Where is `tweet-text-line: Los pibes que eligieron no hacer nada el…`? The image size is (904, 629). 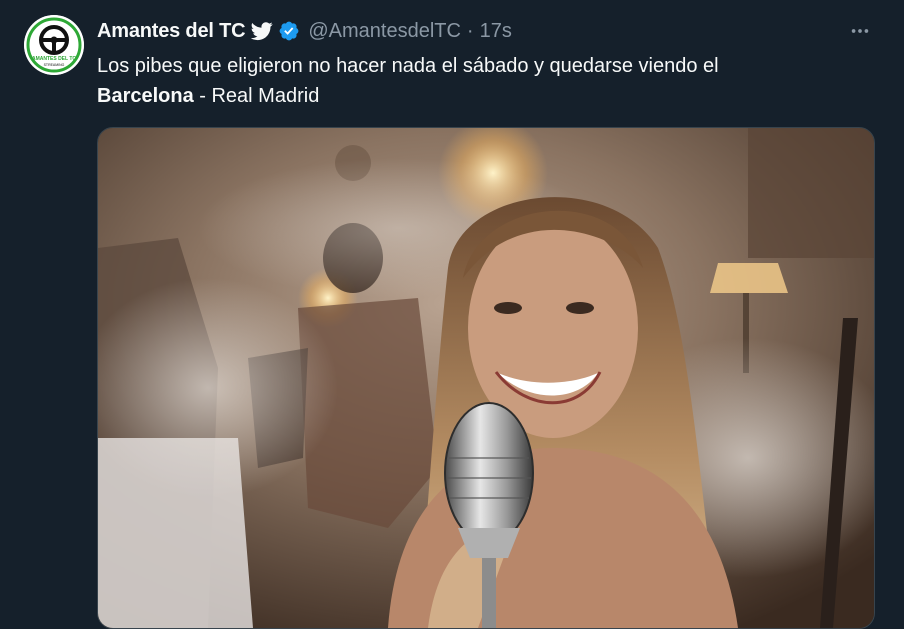
tweet-text-line: Los pibes que eligieron no hacer nada el… is located at coordinates (408, 66).